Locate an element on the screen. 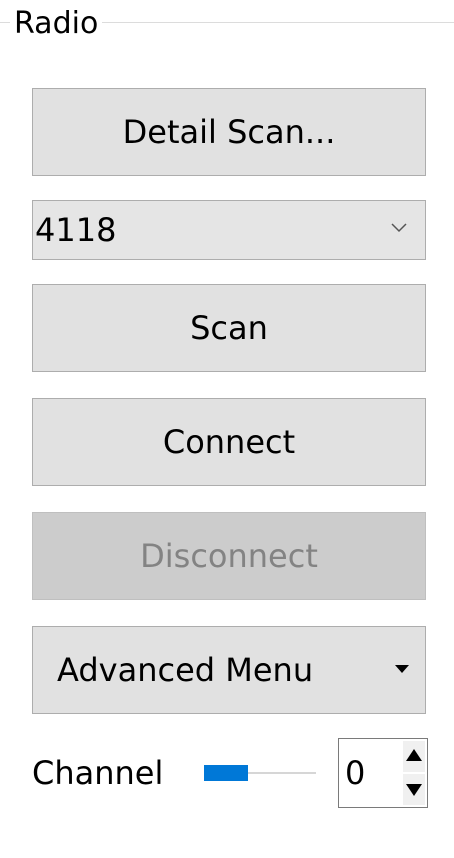 This screenshot has width=454, height=858. caret-down-icon is located at coordinates (402, 669).